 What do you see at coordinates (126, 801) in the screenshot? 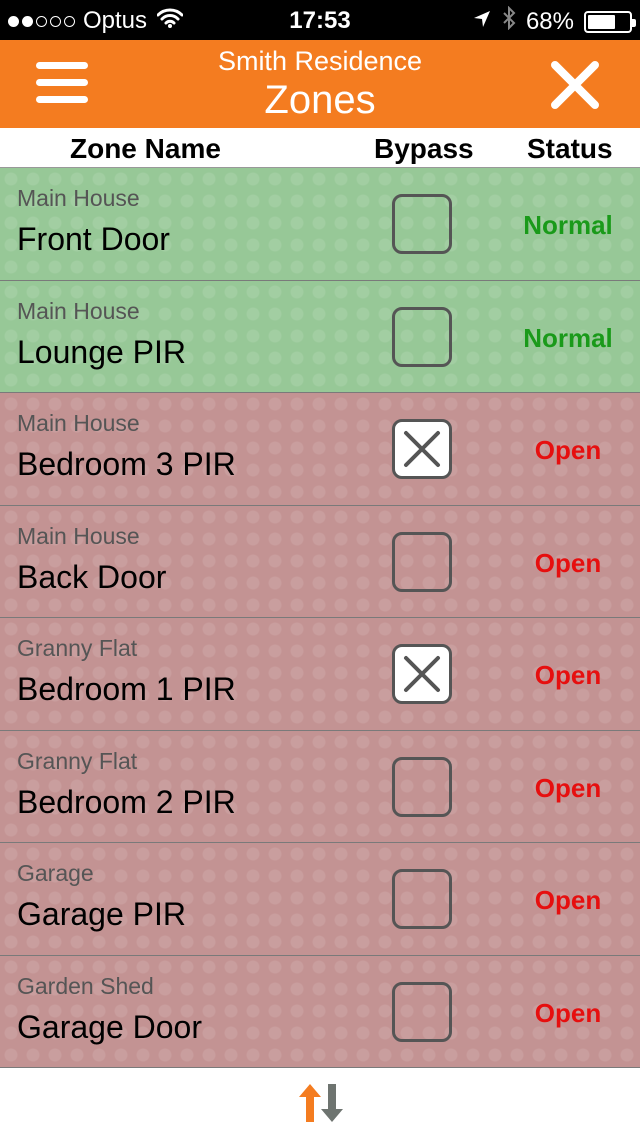
I see `zone-name: Bedroom 2 PIR` at bounding box center [126, 801].